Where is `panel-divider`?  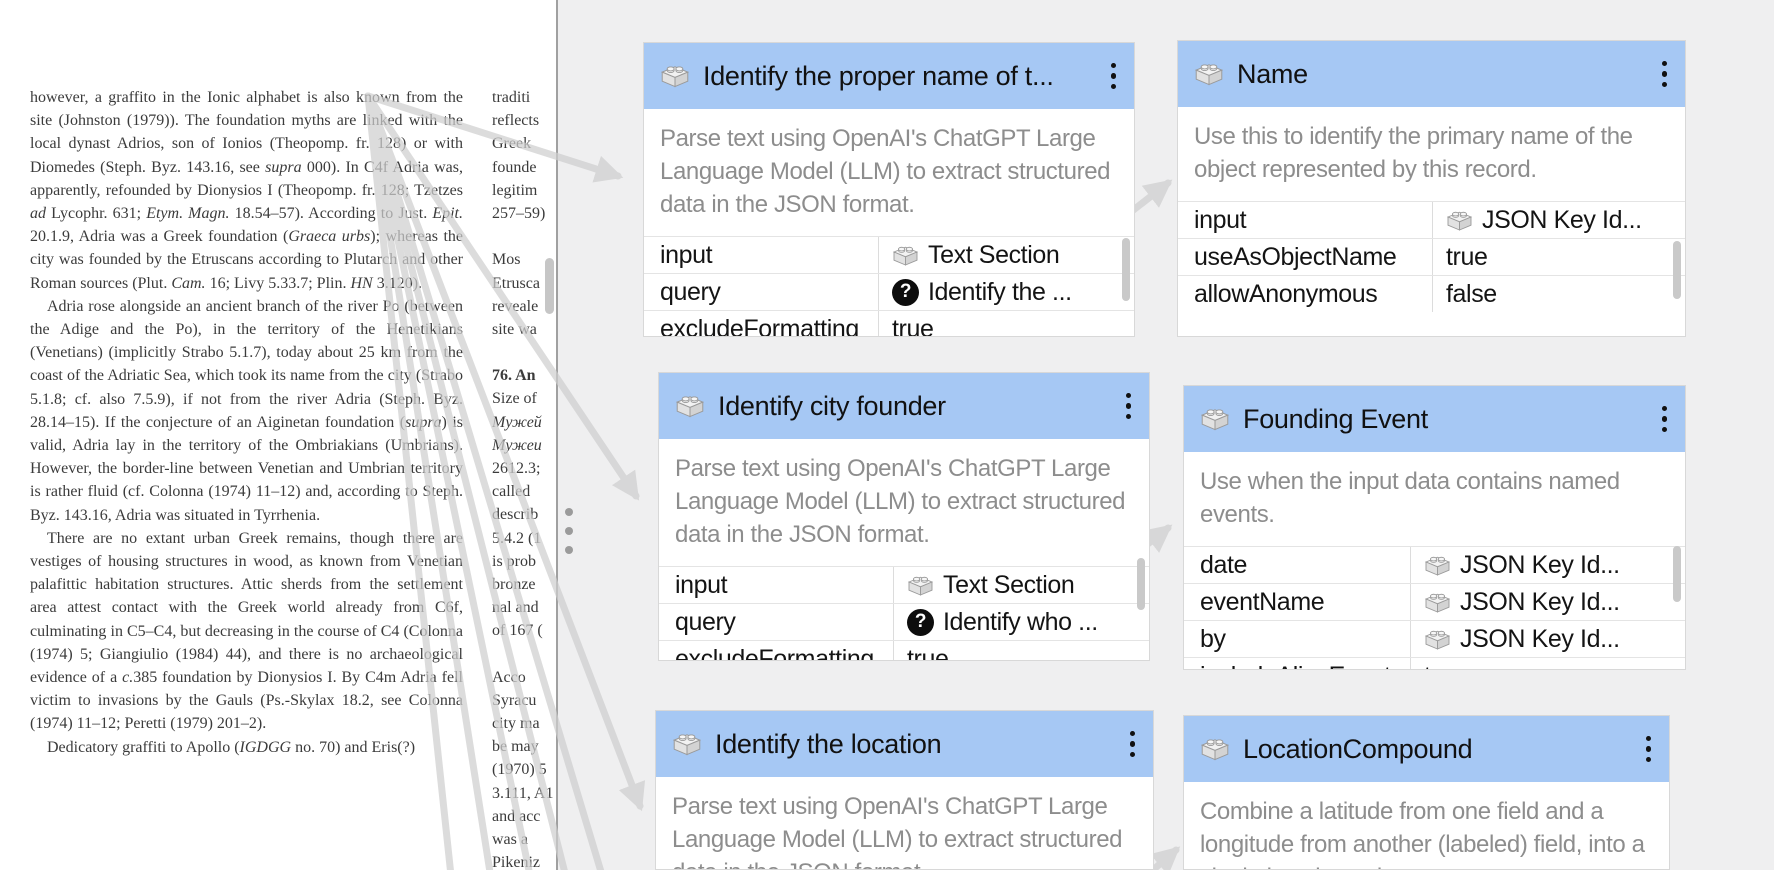
panel-divider is located at coordinates (557, 435).